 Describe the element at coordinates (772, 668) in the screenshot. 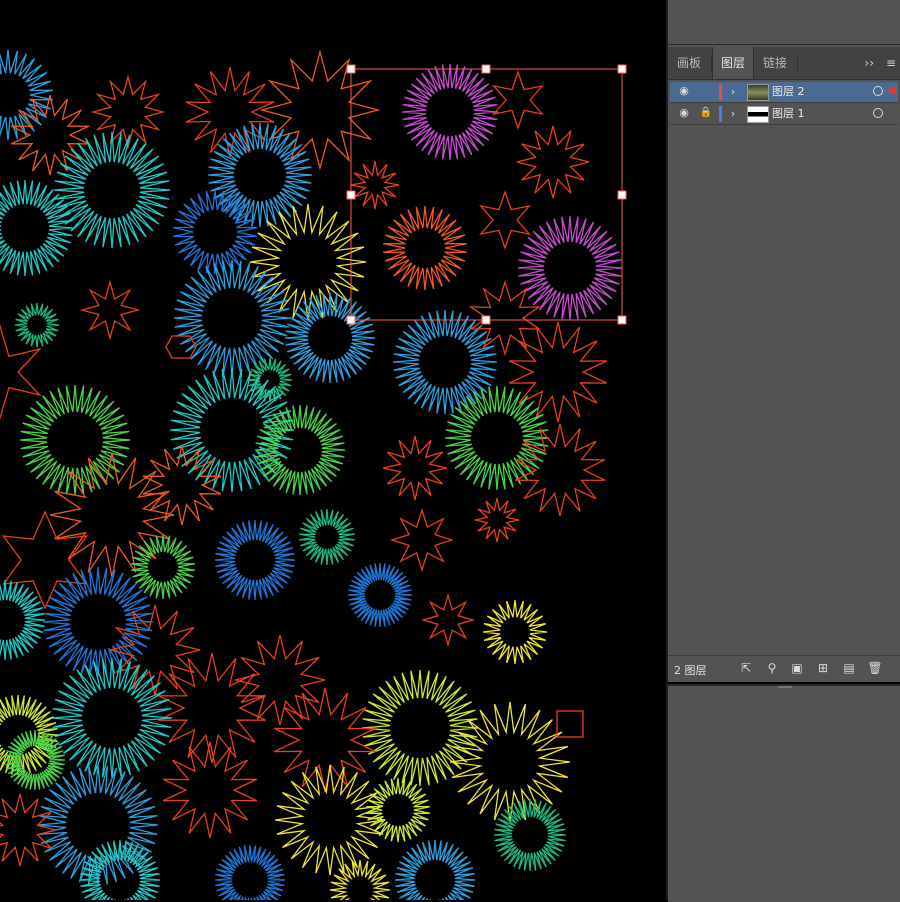

I see `search-icon: ⚲` at that location.